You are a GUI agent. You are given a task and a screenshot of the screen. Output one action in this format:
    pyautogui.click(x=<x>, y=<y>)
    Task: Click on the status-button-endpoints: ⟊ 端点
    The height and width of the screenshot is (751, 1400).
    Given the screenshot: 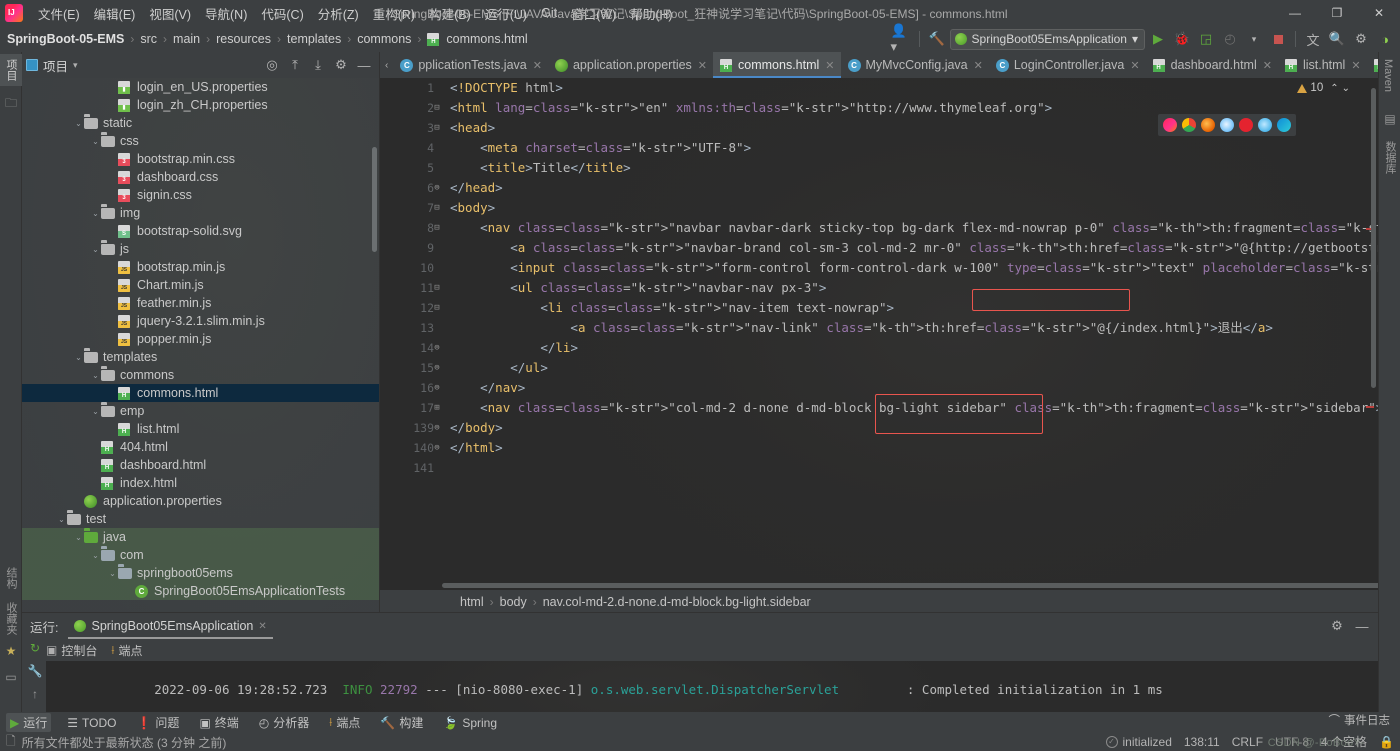 What is the action you would take?
    pyautogui.click(x=344, y=722)
    